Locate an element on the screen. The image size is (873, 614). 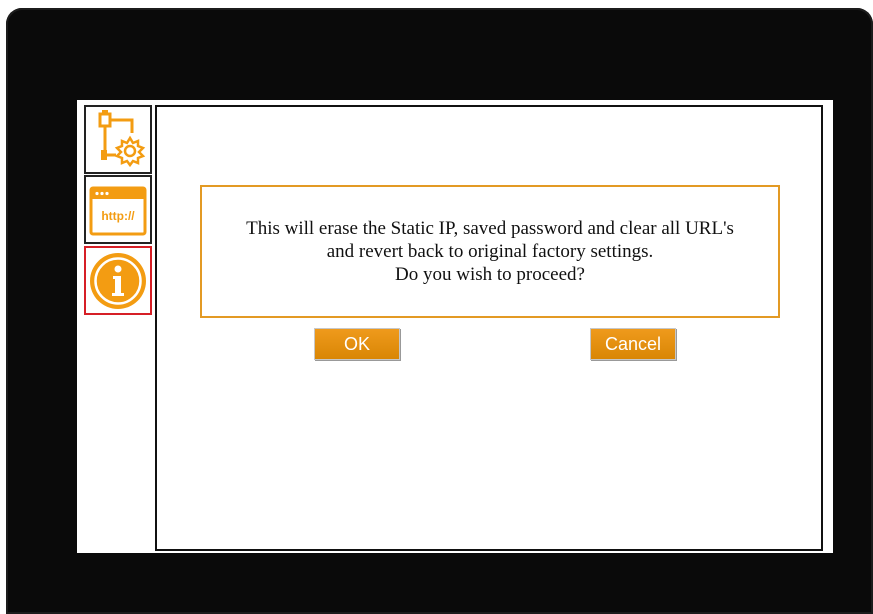
network-settings-icon is located at coordinates (118, 140).